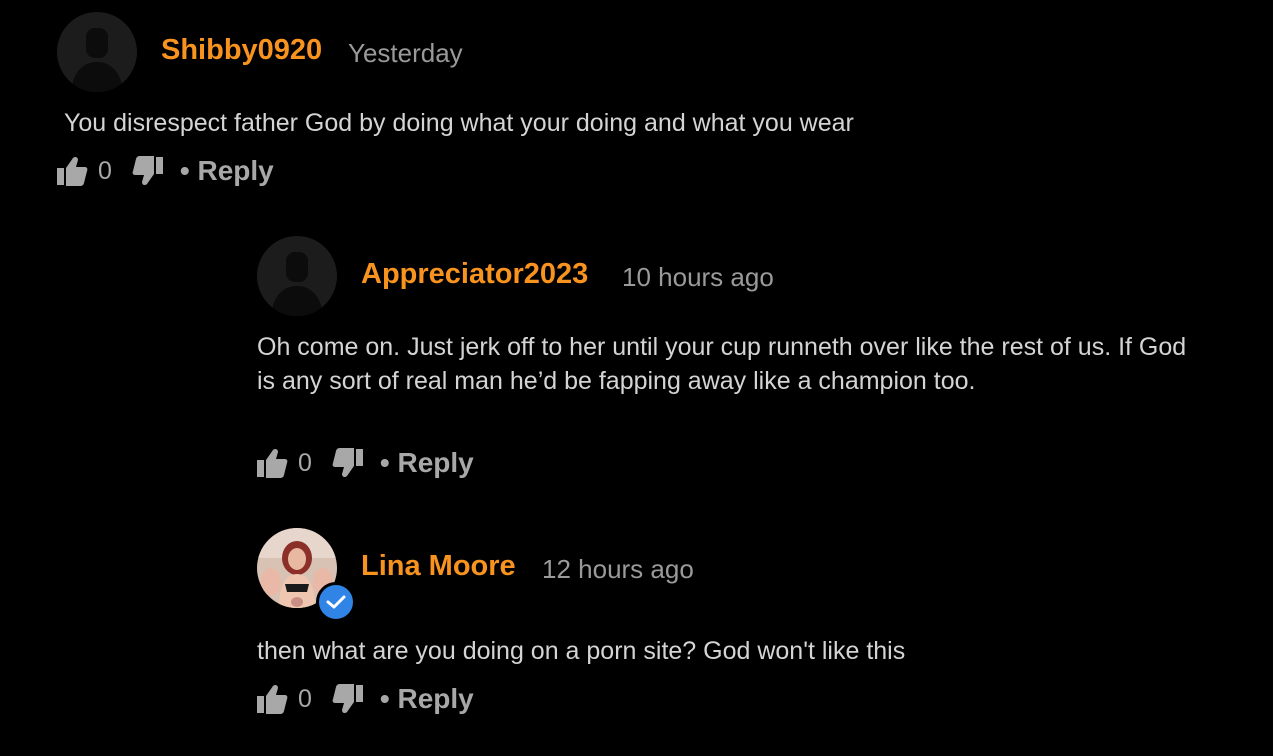 This screenshot has height=756, width=1273. I want to click on comment-author: Appreciator2023, so click(474, 274).